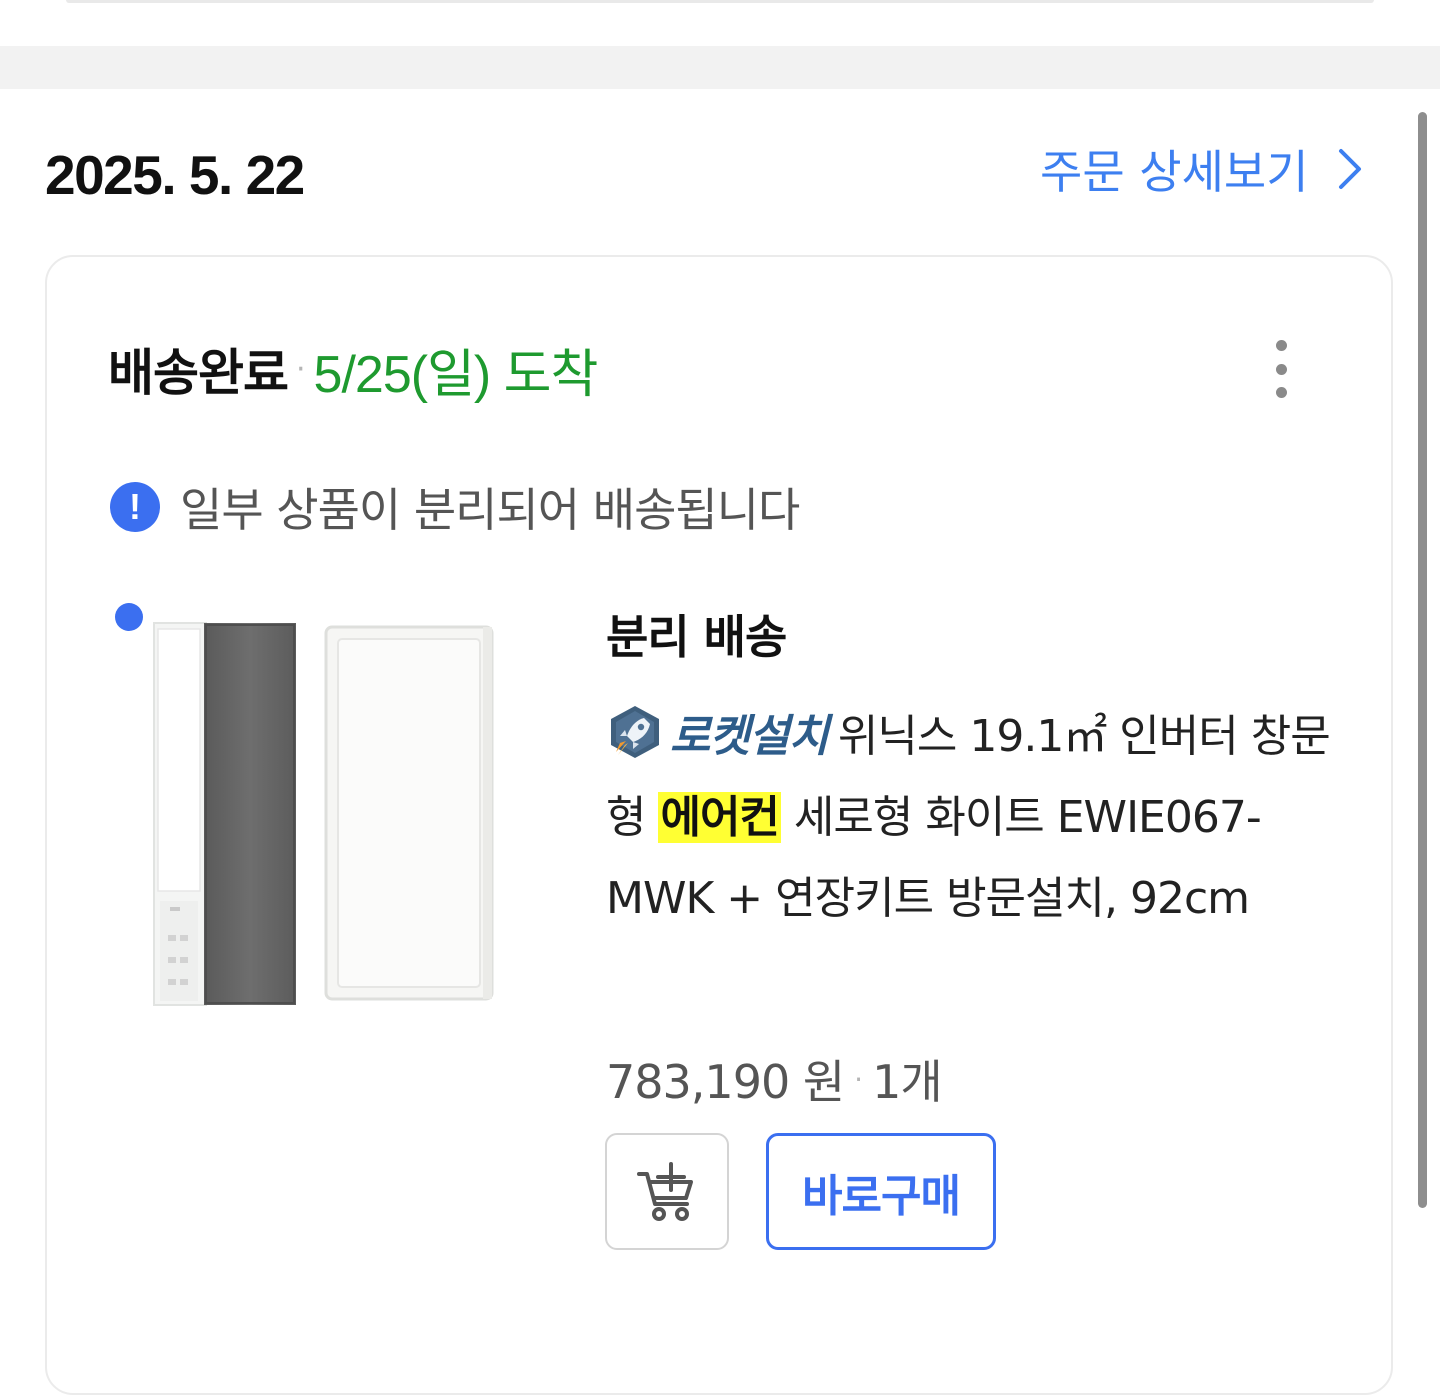 This screenshot has width=1440, height=1395. I want to click on product-name-highlight: 에어컨, so click(719, 817).